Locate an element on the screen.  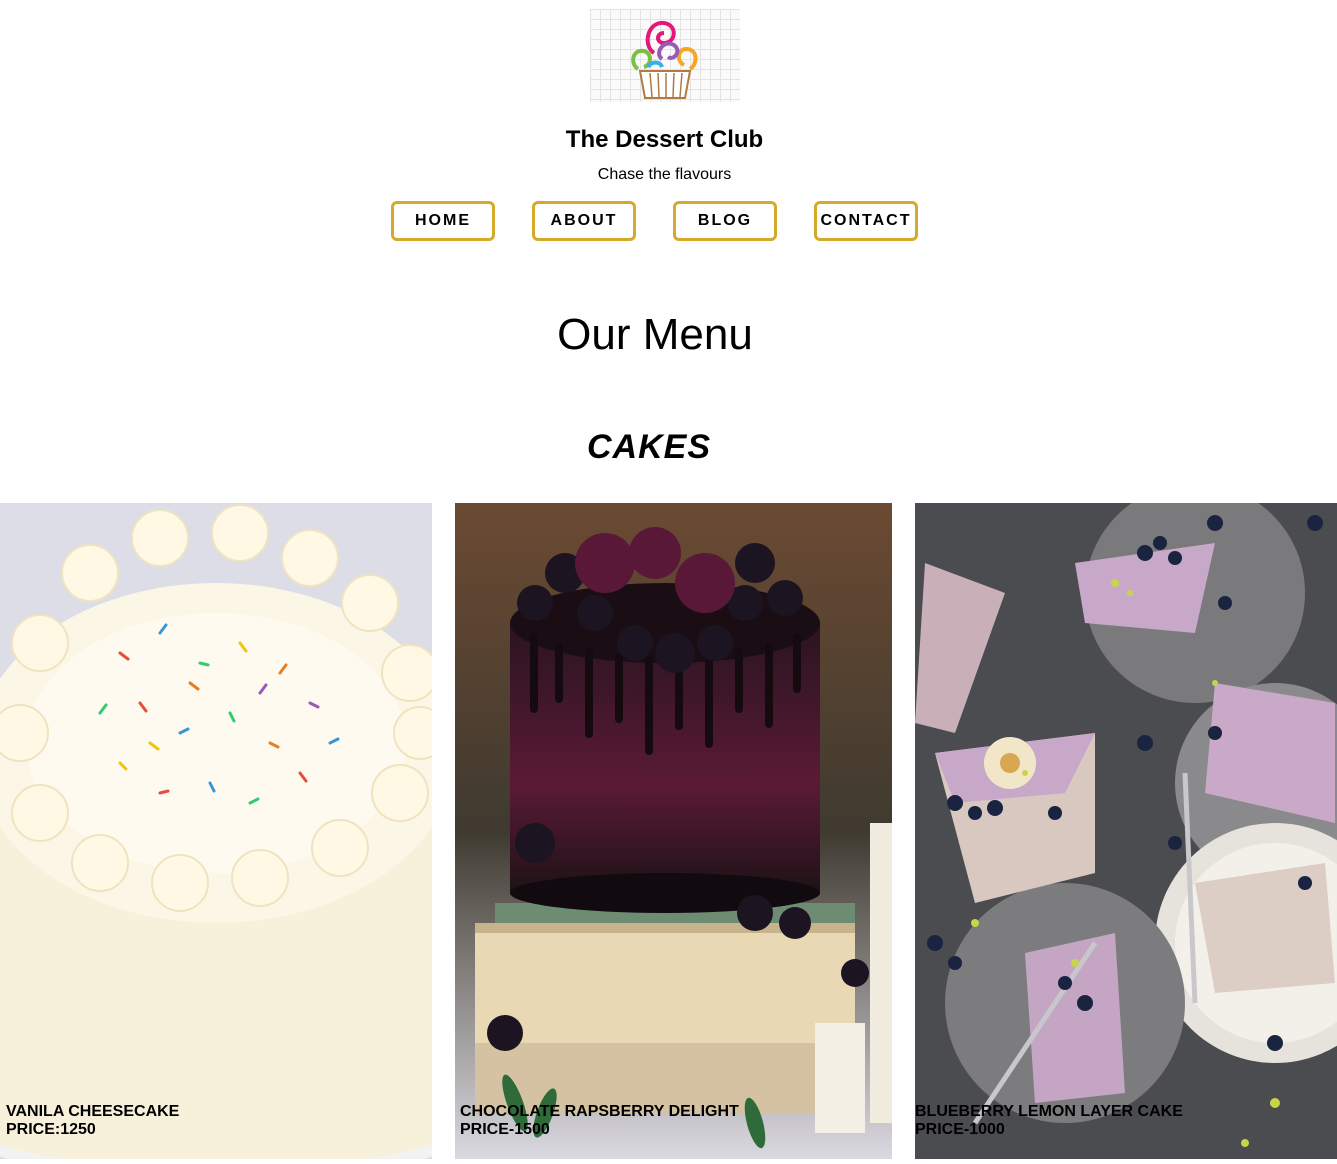
nav-about-label: ABOUT is located at coordinates (584, 220).